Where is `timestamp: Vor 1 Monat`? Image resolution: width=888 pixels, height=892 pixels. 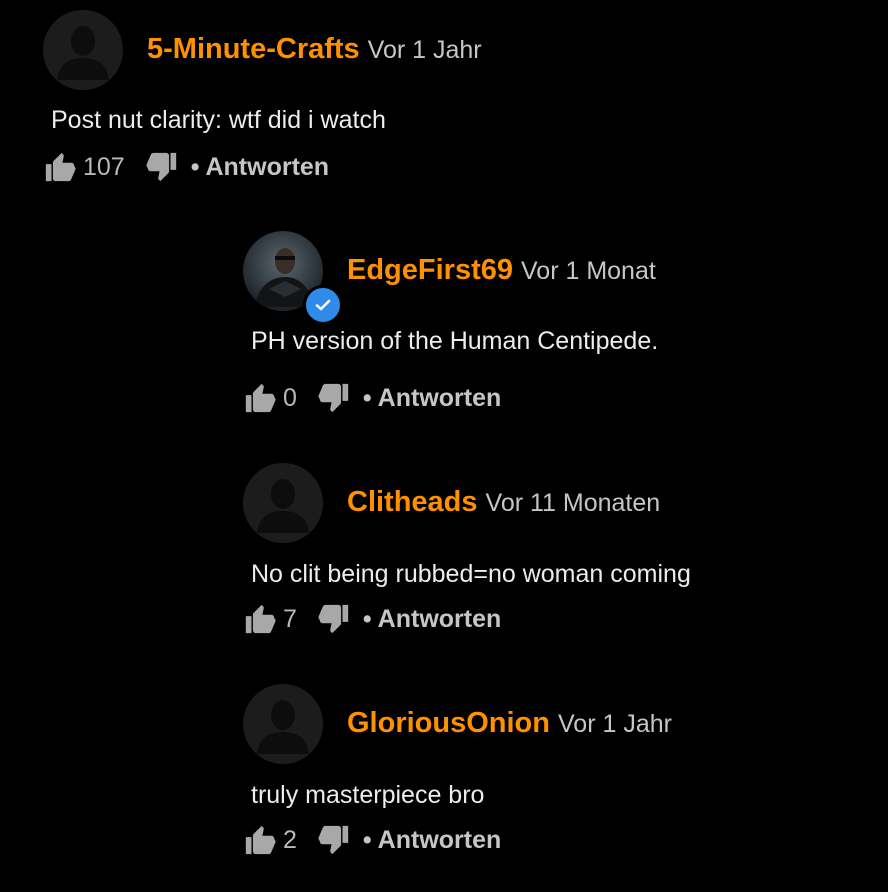 timestamp: Vor 1 Monat is located at coordinates (588, 271).